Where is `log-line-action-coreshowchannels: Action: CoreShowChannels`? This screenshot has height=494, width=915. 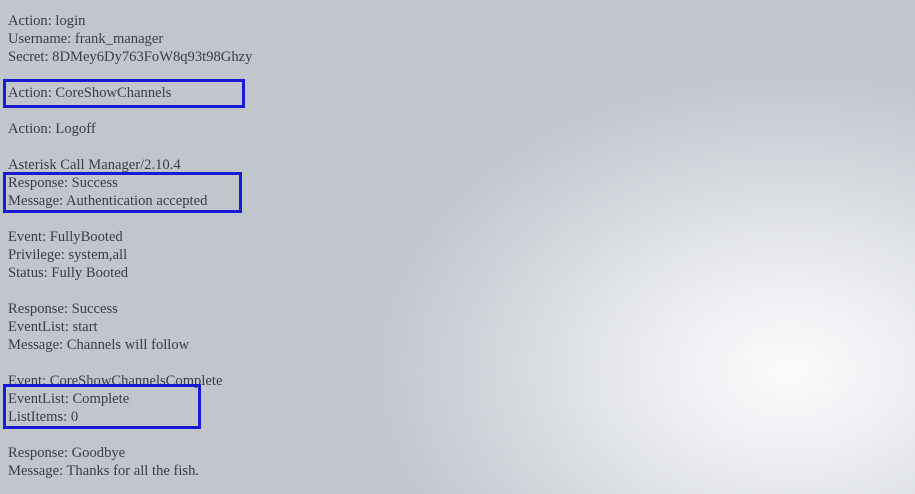
log-line-action-coreshowchannels: Action: CoreShowChannels is located at coordinates (90, 93).